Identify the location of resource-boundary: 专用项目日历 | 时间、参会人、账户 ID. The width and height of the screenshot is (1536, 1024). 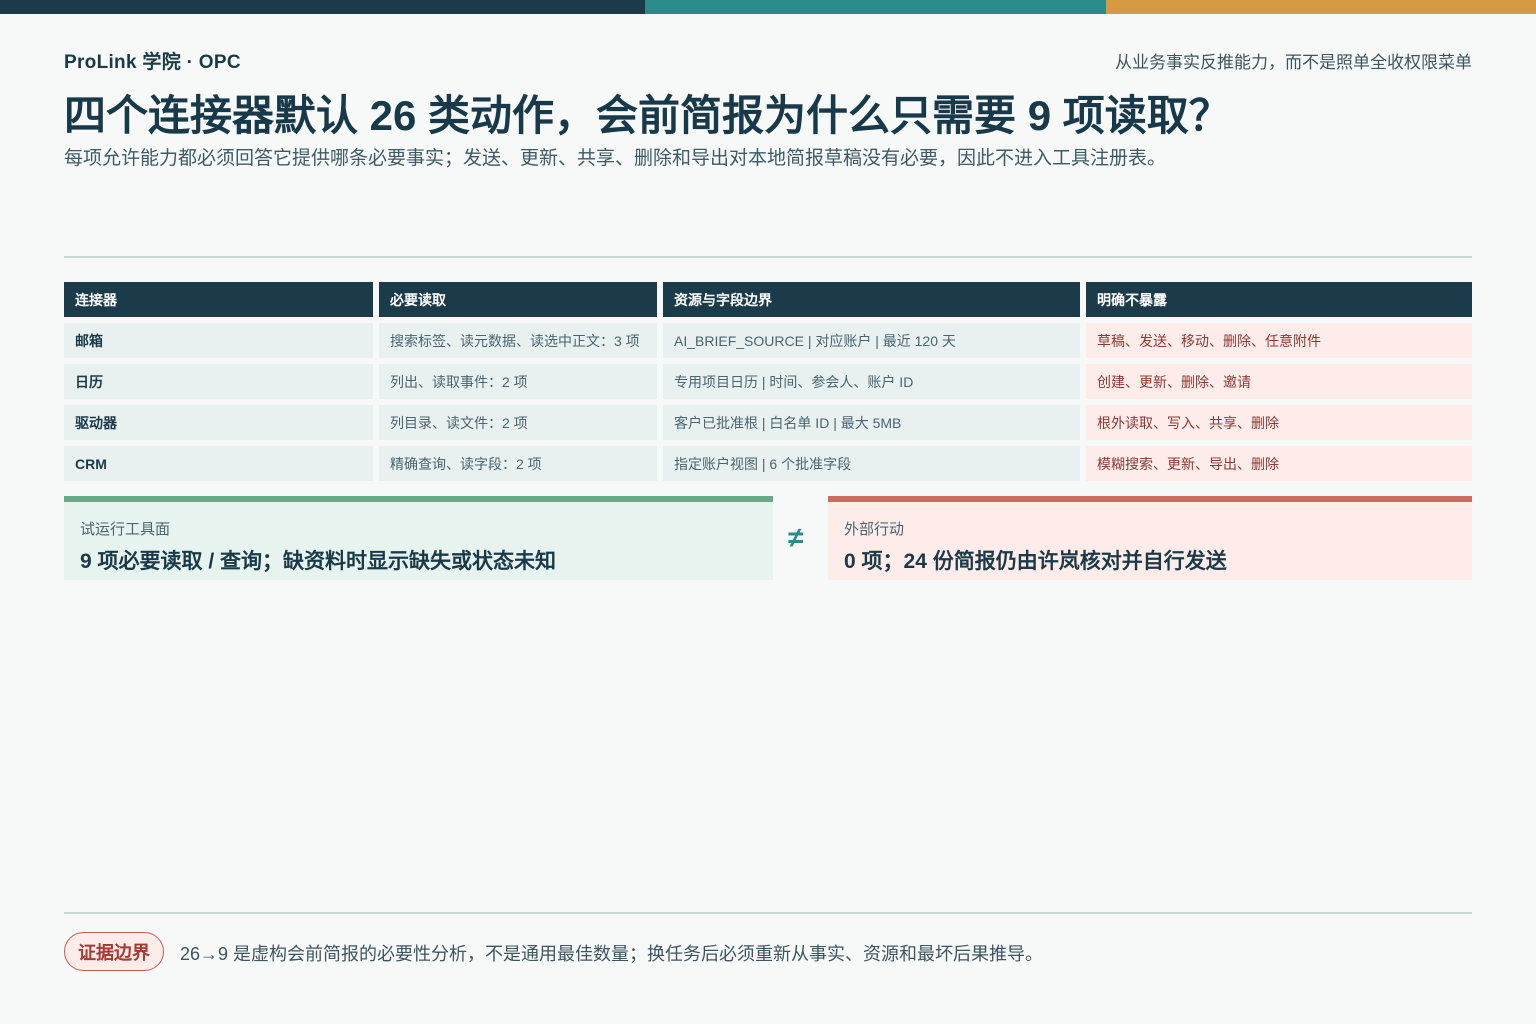
(871, 381).